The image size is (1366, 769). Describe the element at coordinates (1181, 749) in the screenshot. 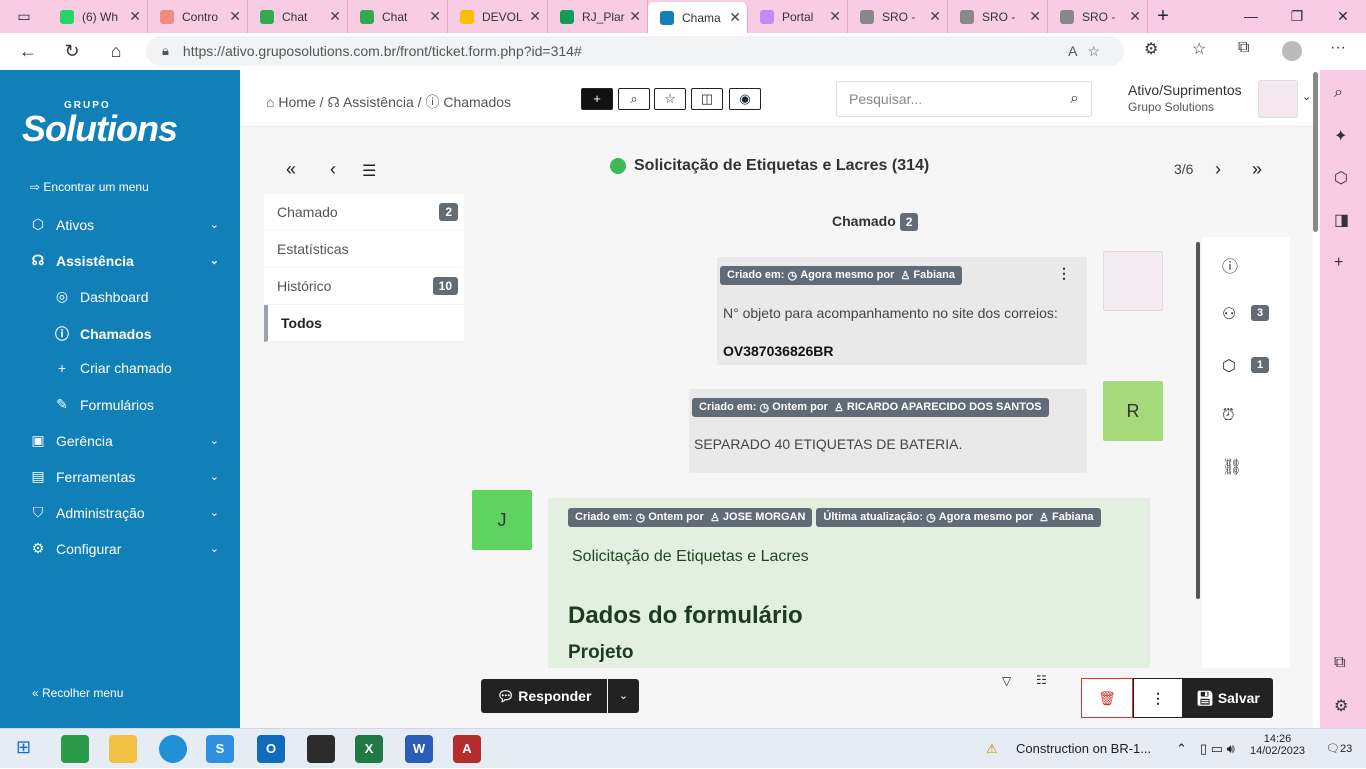

I see `chevron-up-icon: ⌃` at that location.